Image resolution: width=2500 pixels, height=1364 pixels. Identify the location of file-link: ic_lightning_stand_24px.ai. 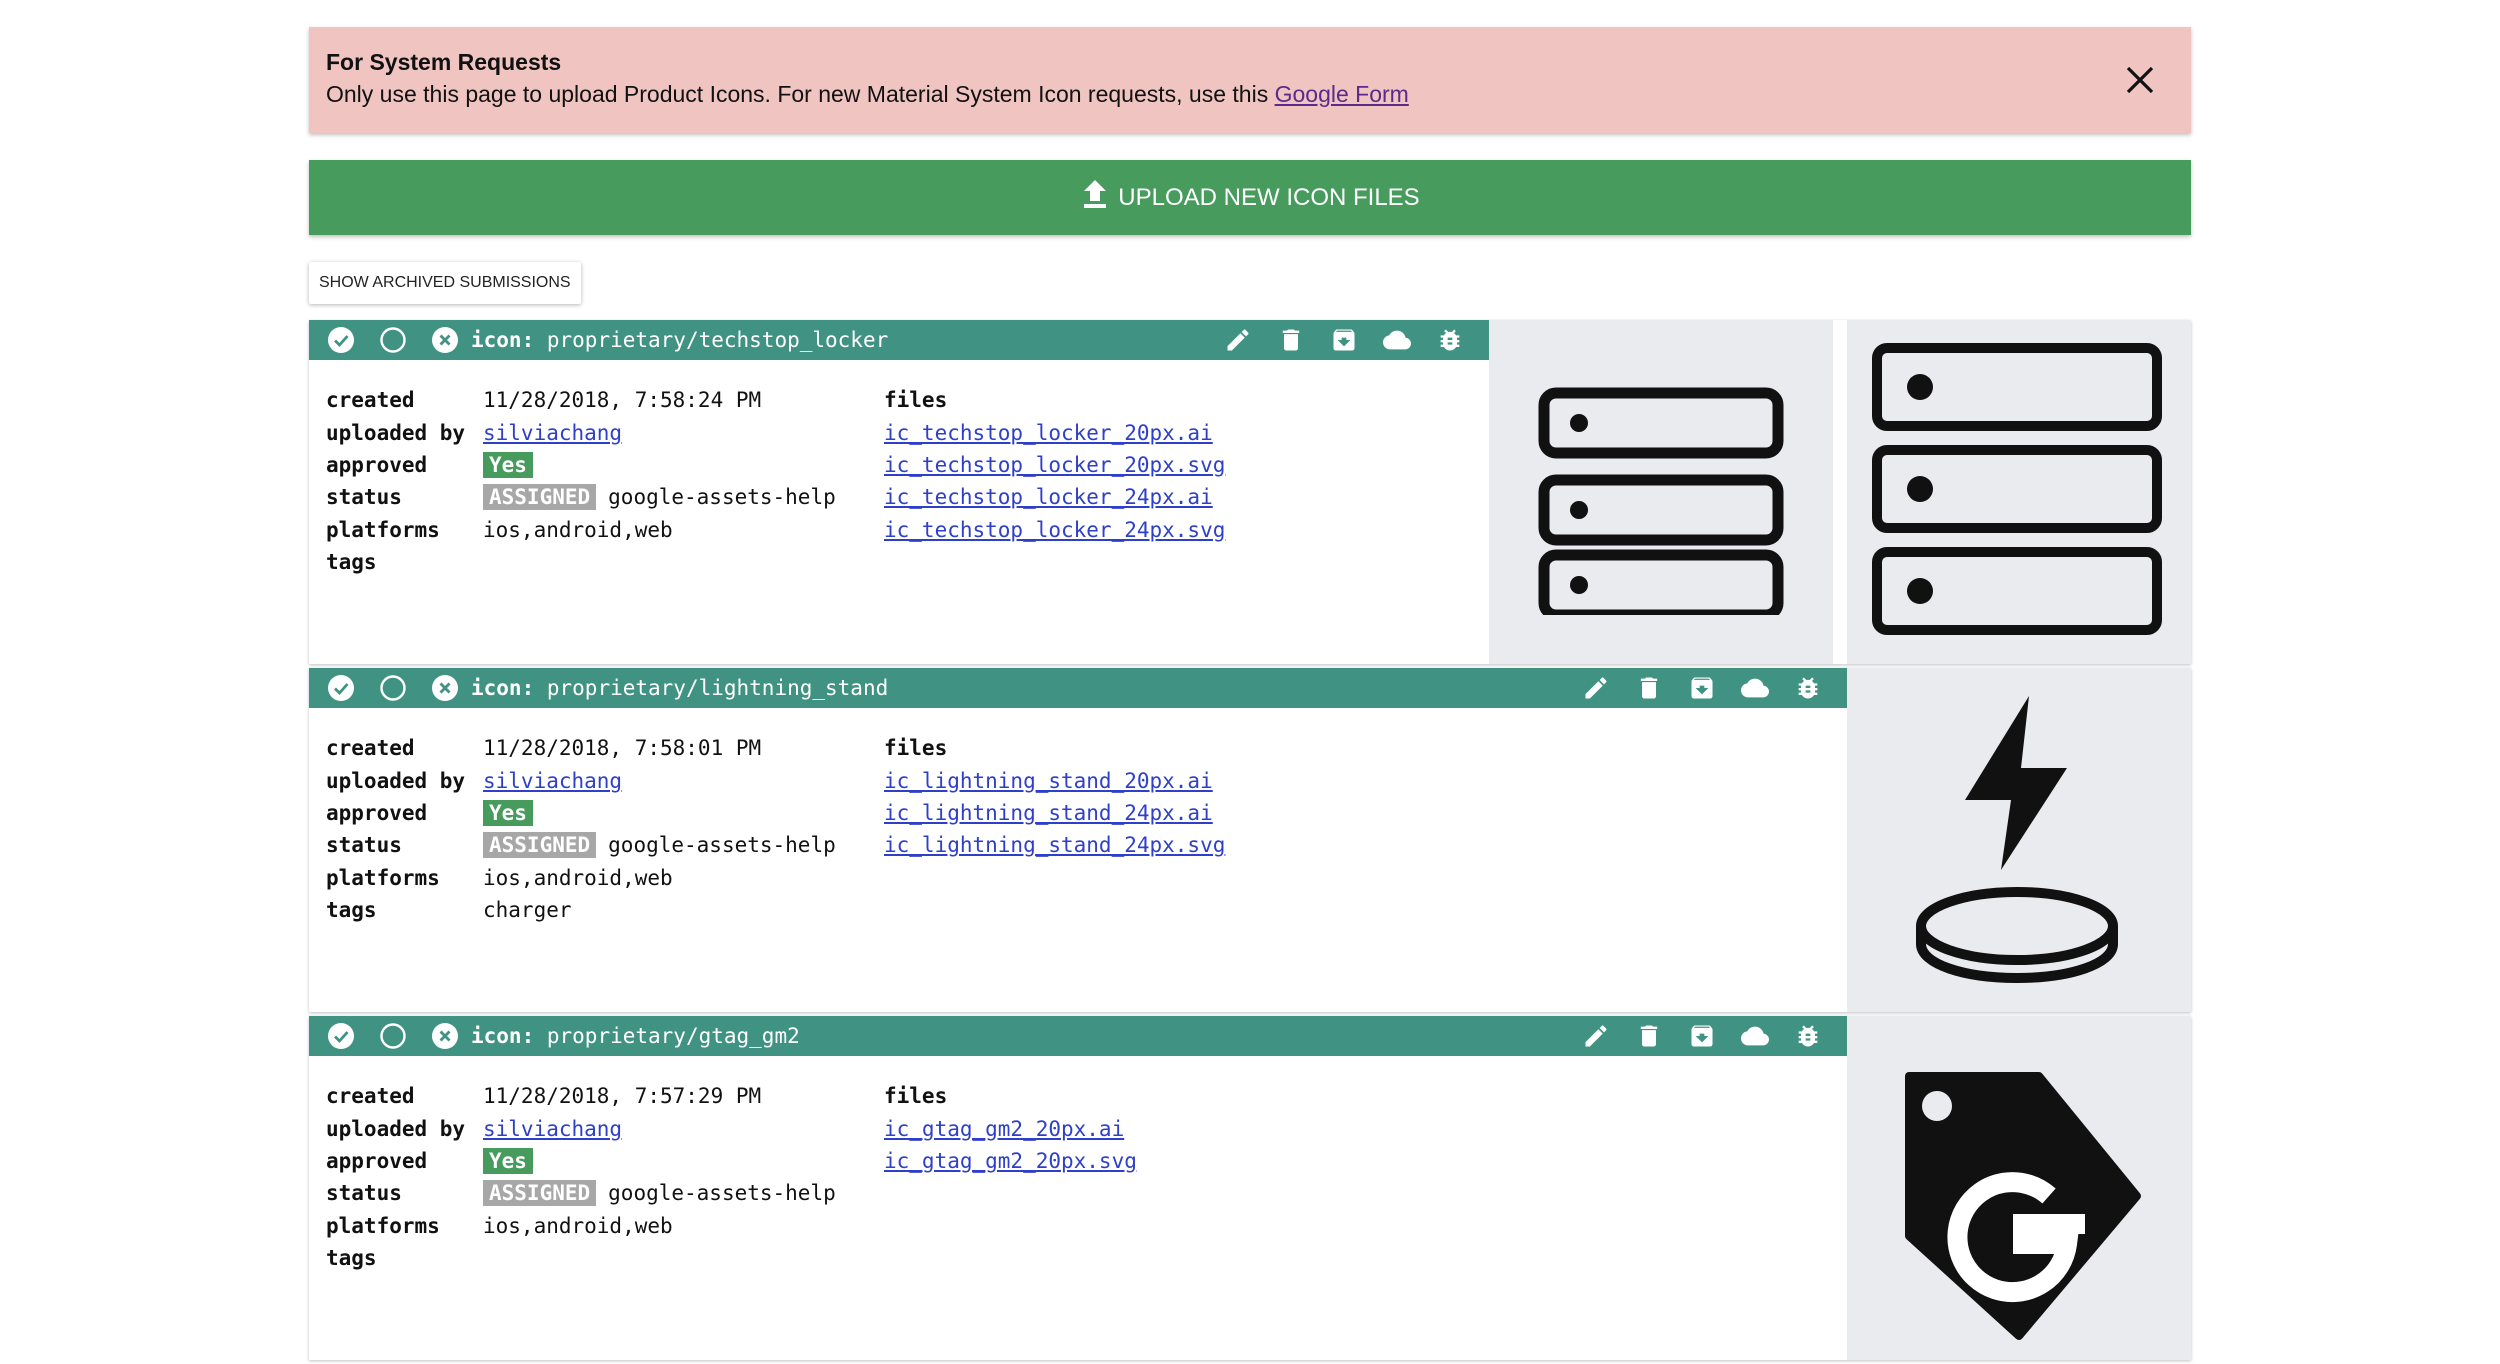
(1048, 813).